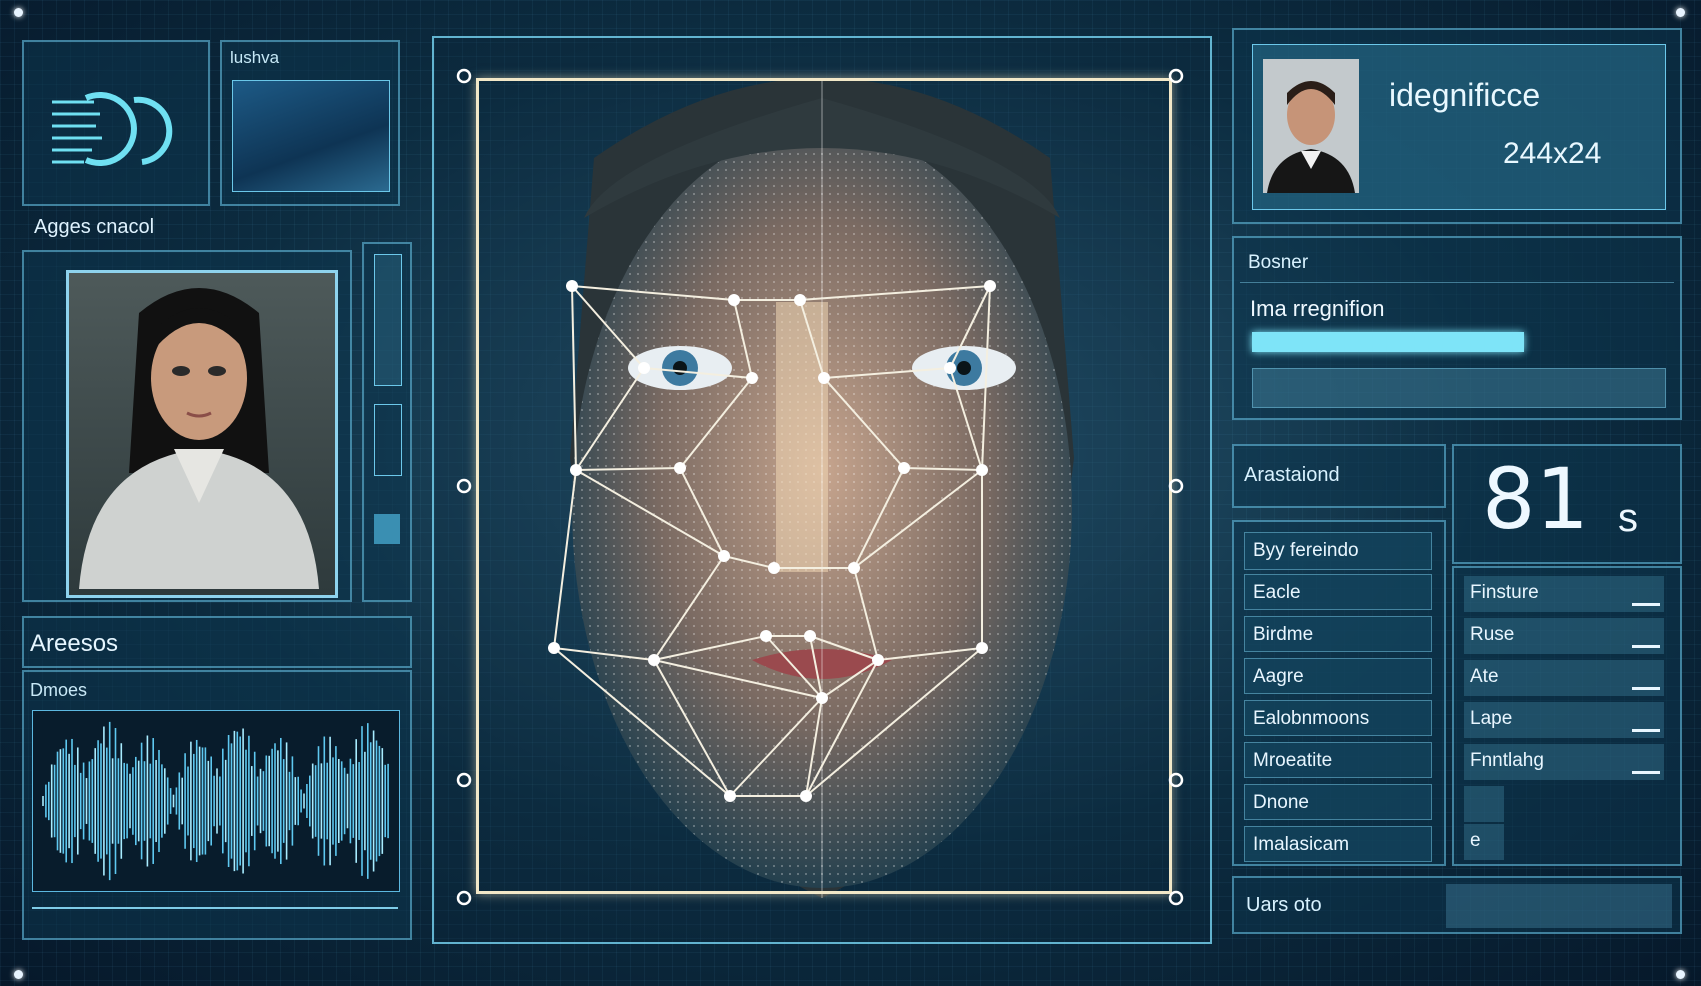 The width and height of the screenshot is (1701, 986). Describe the element at coordinates (1338, 634) in the screenshot. I see `list-item: Birdme` at that location.